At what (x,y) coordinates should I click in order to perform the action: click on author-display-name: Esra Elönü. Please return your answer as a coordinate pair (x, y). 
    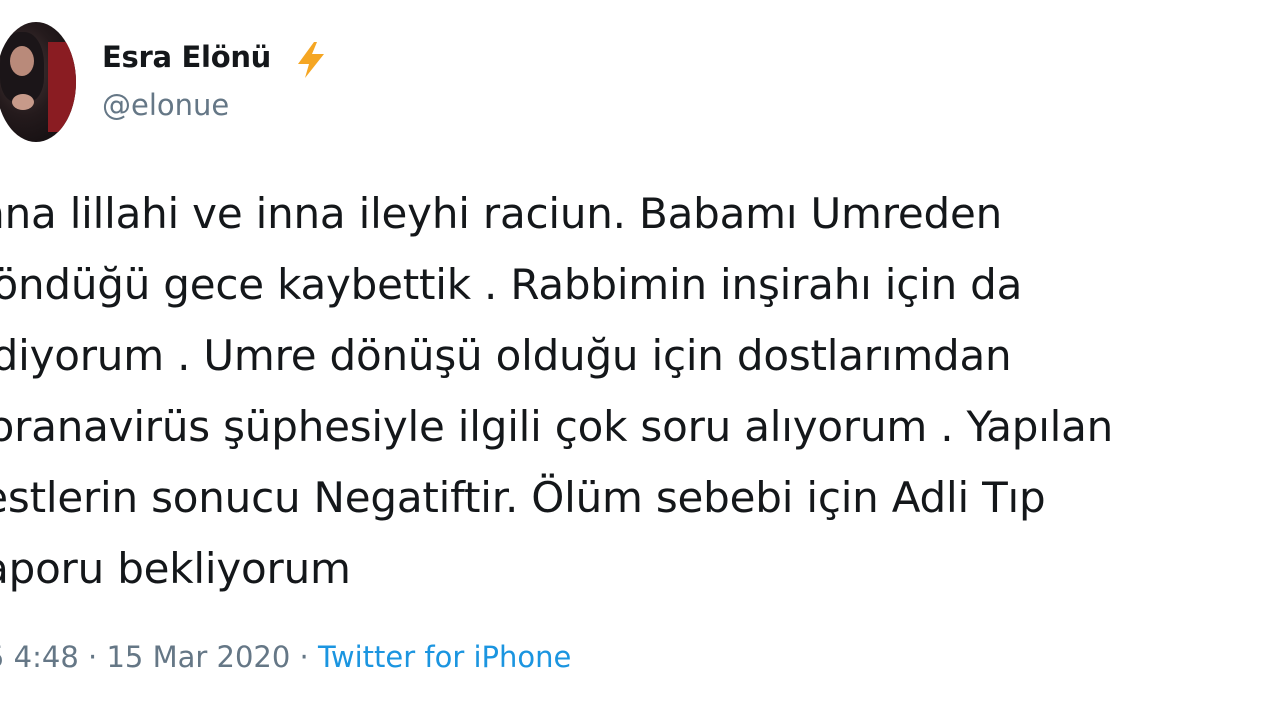
    Looking at the image, I should click on (186, 57).